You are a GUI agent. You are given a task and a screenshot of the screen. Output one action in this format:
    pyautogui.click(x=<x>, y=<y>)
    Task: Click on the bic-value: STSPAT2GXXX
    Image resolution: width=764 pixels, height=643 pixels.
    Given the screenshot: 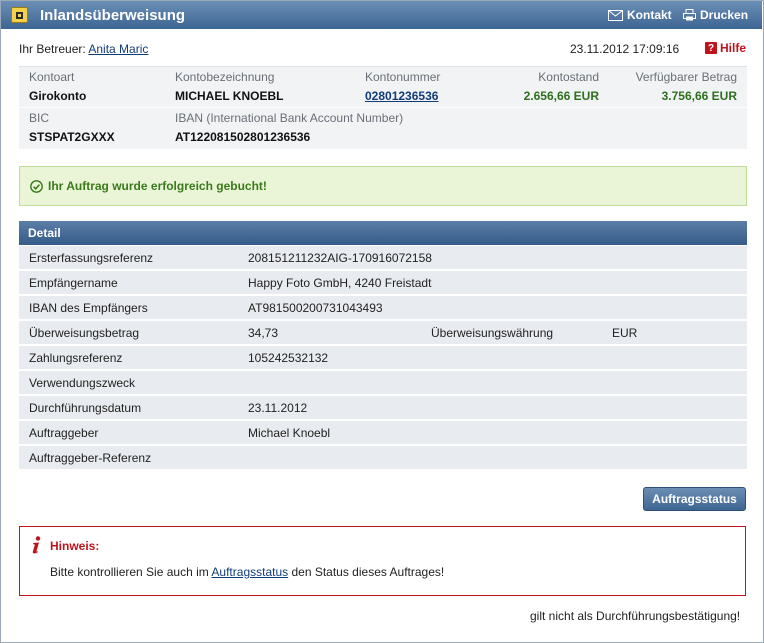 What is the action you would take?
    pyautogui.click(x=72, y=137)
    